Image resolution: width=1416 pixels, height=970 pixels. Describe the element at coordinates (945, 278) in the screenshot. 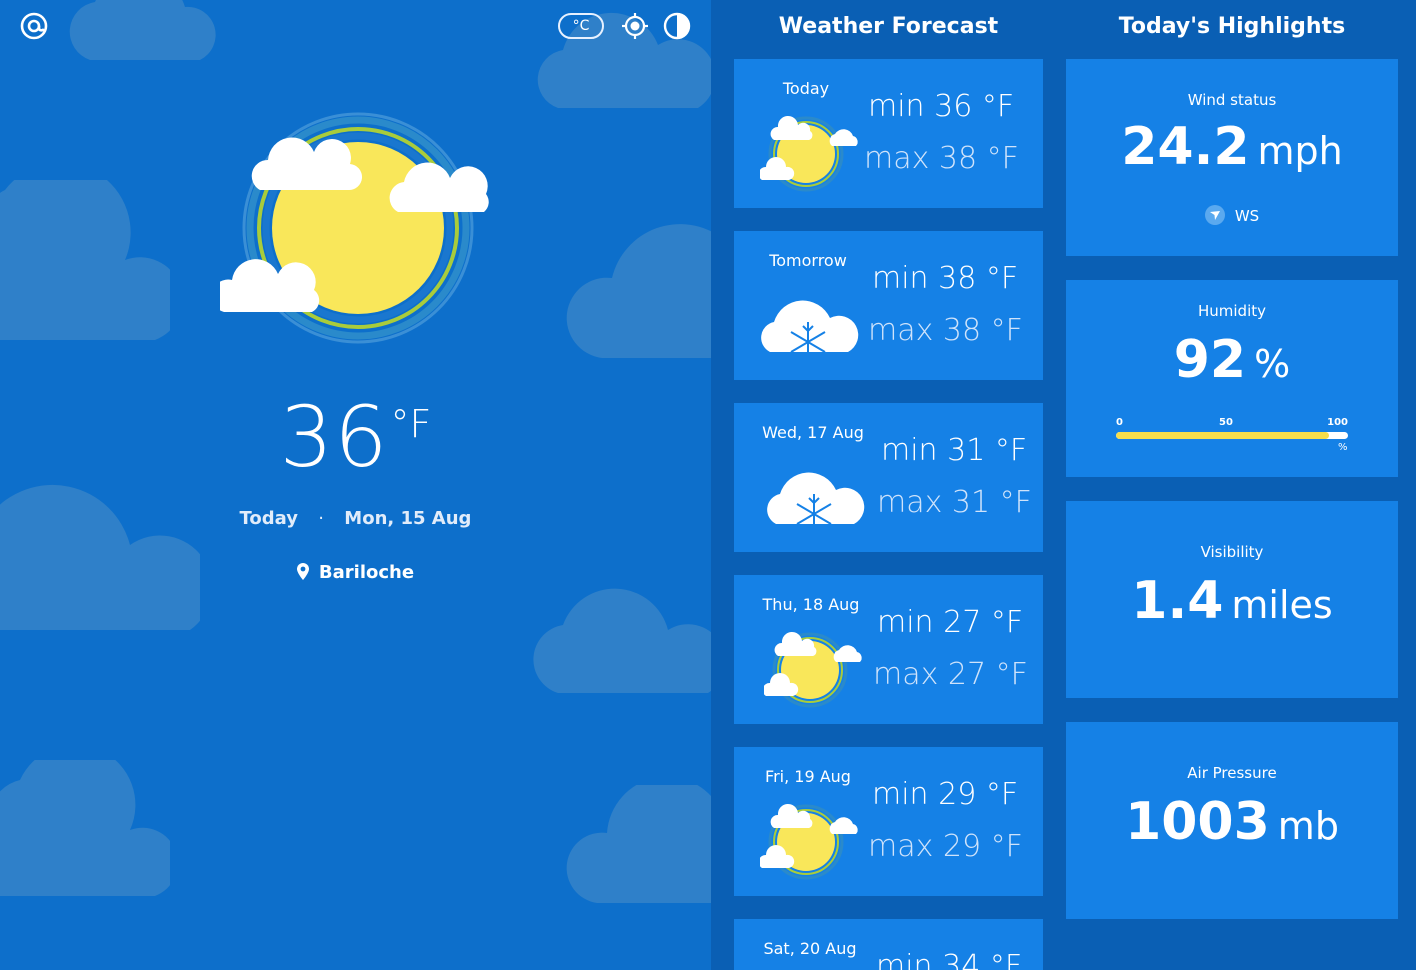

I see `forecast-min: min 38 °F` at that location.